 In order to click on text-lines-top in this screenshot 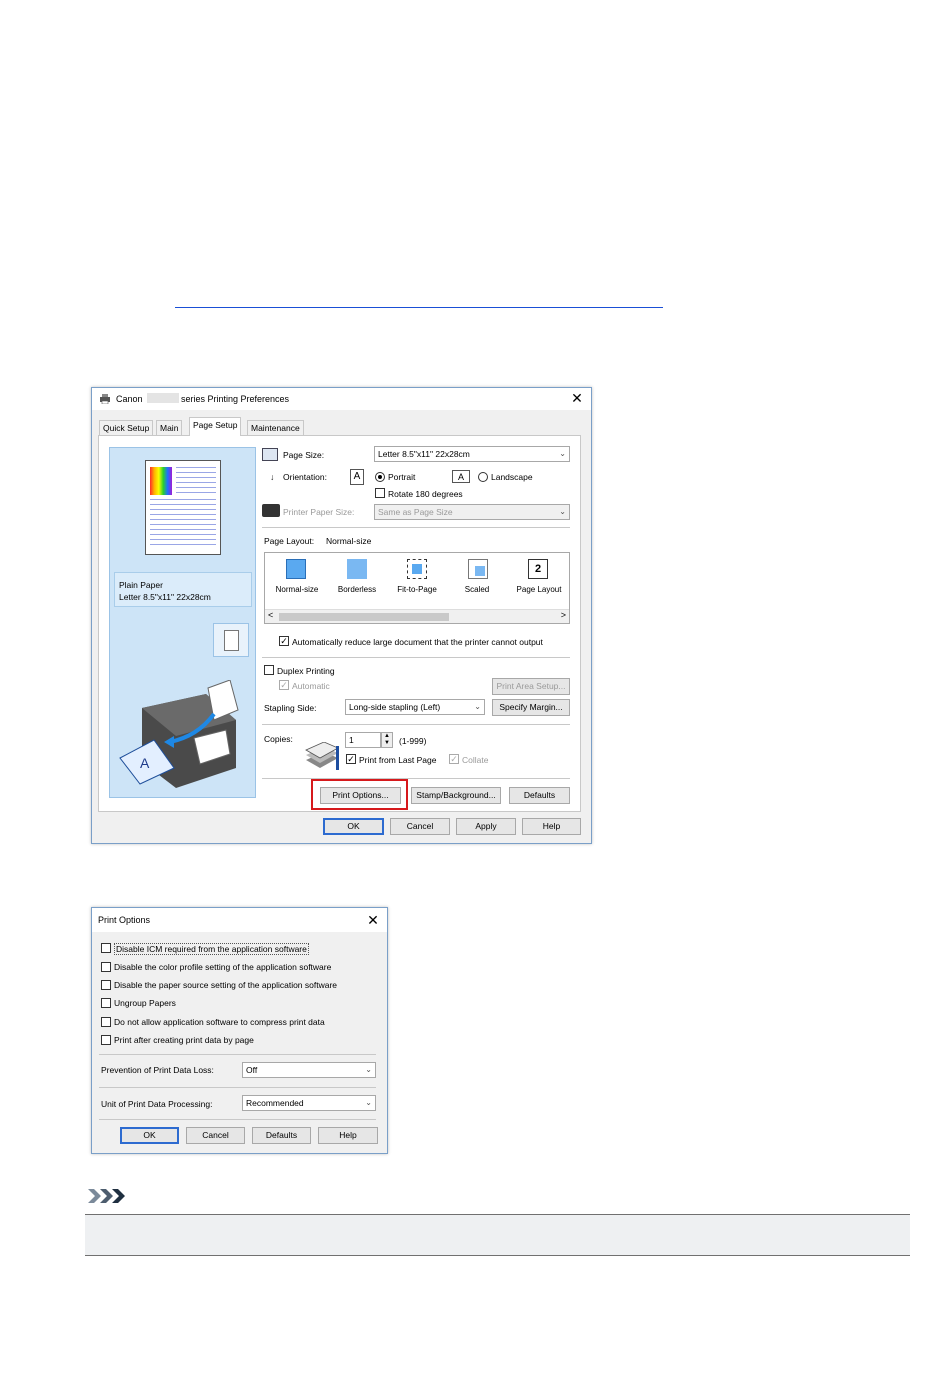, I will do `click(196, 481)`.